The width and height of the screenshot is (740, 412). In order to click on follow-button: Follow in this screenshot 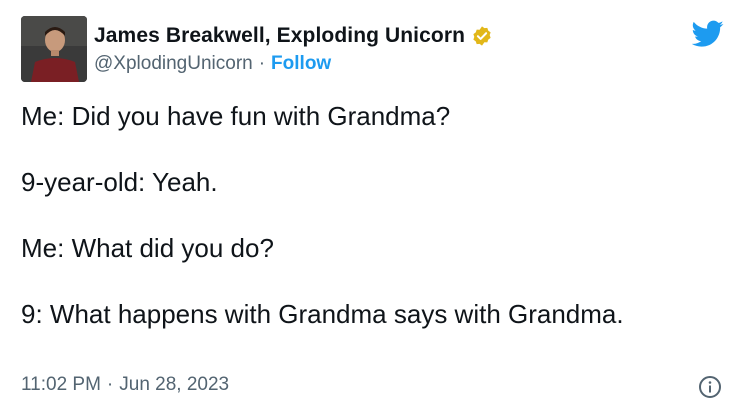, I will do `click(301, 64)`.